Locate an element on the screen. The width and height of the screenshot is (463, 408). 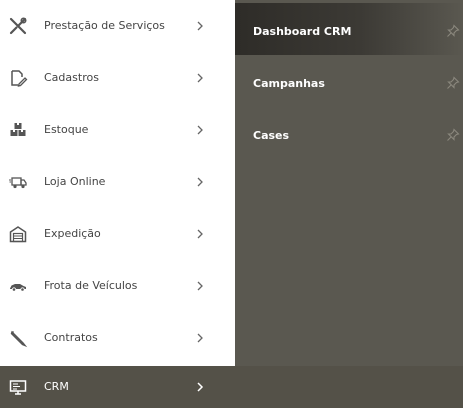
edit-document-icon is located at coordinates (18, 78).